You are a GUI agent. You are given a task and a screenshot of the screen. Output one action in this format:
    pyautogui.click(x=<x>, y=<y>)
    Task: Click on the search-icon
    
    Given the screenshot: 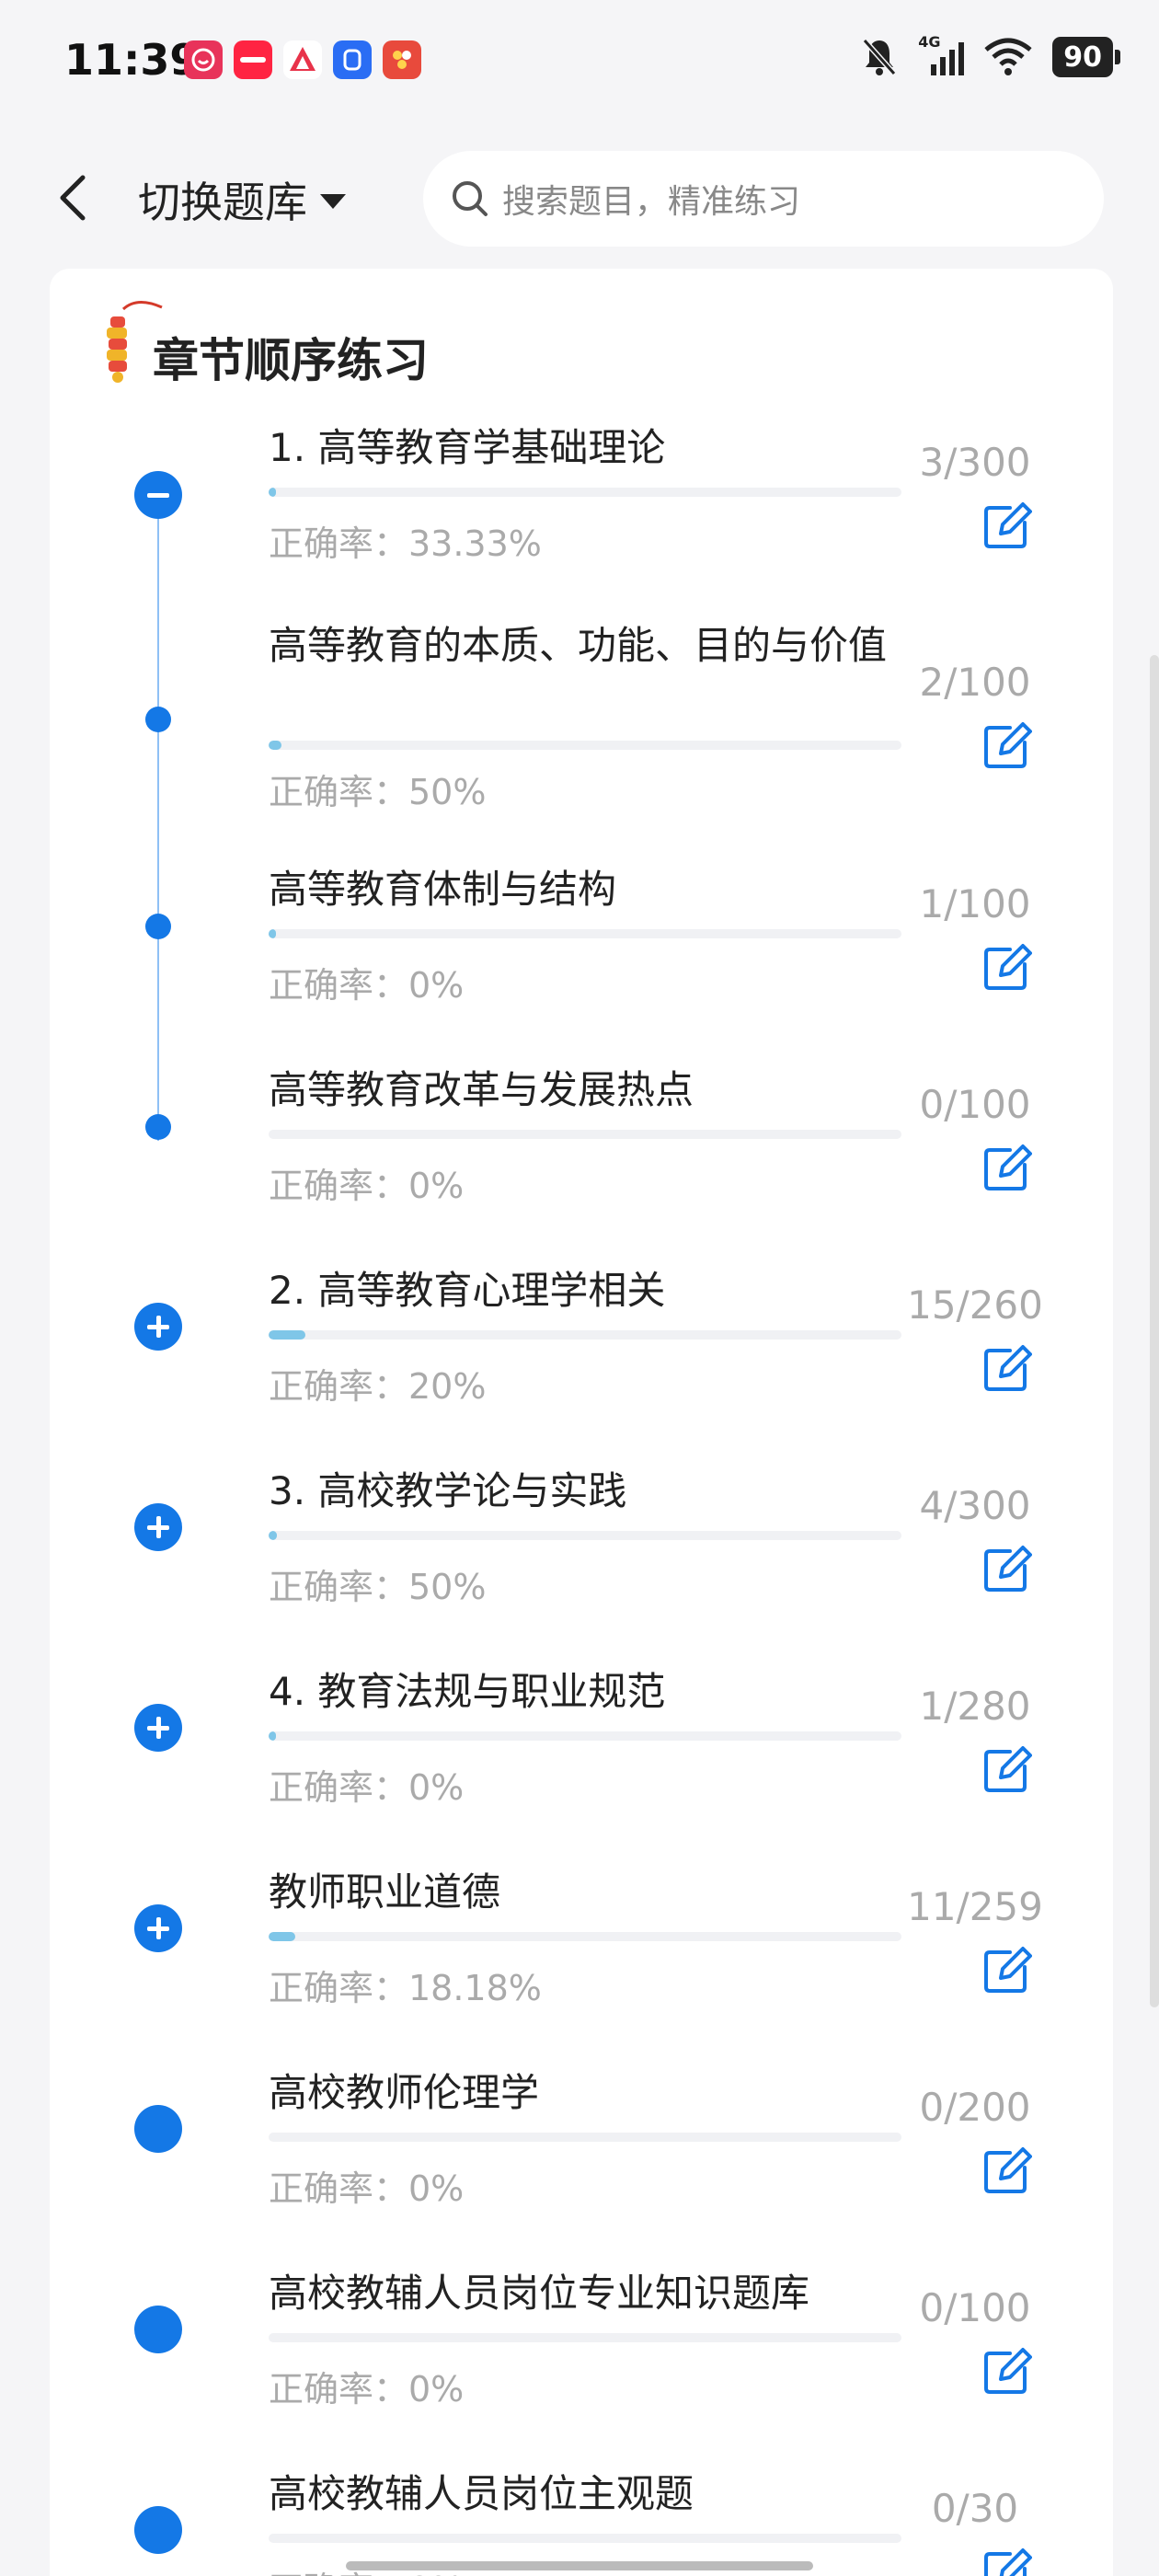 What is the action you would take?
    pyautogui.click(x=470, y=198)
    